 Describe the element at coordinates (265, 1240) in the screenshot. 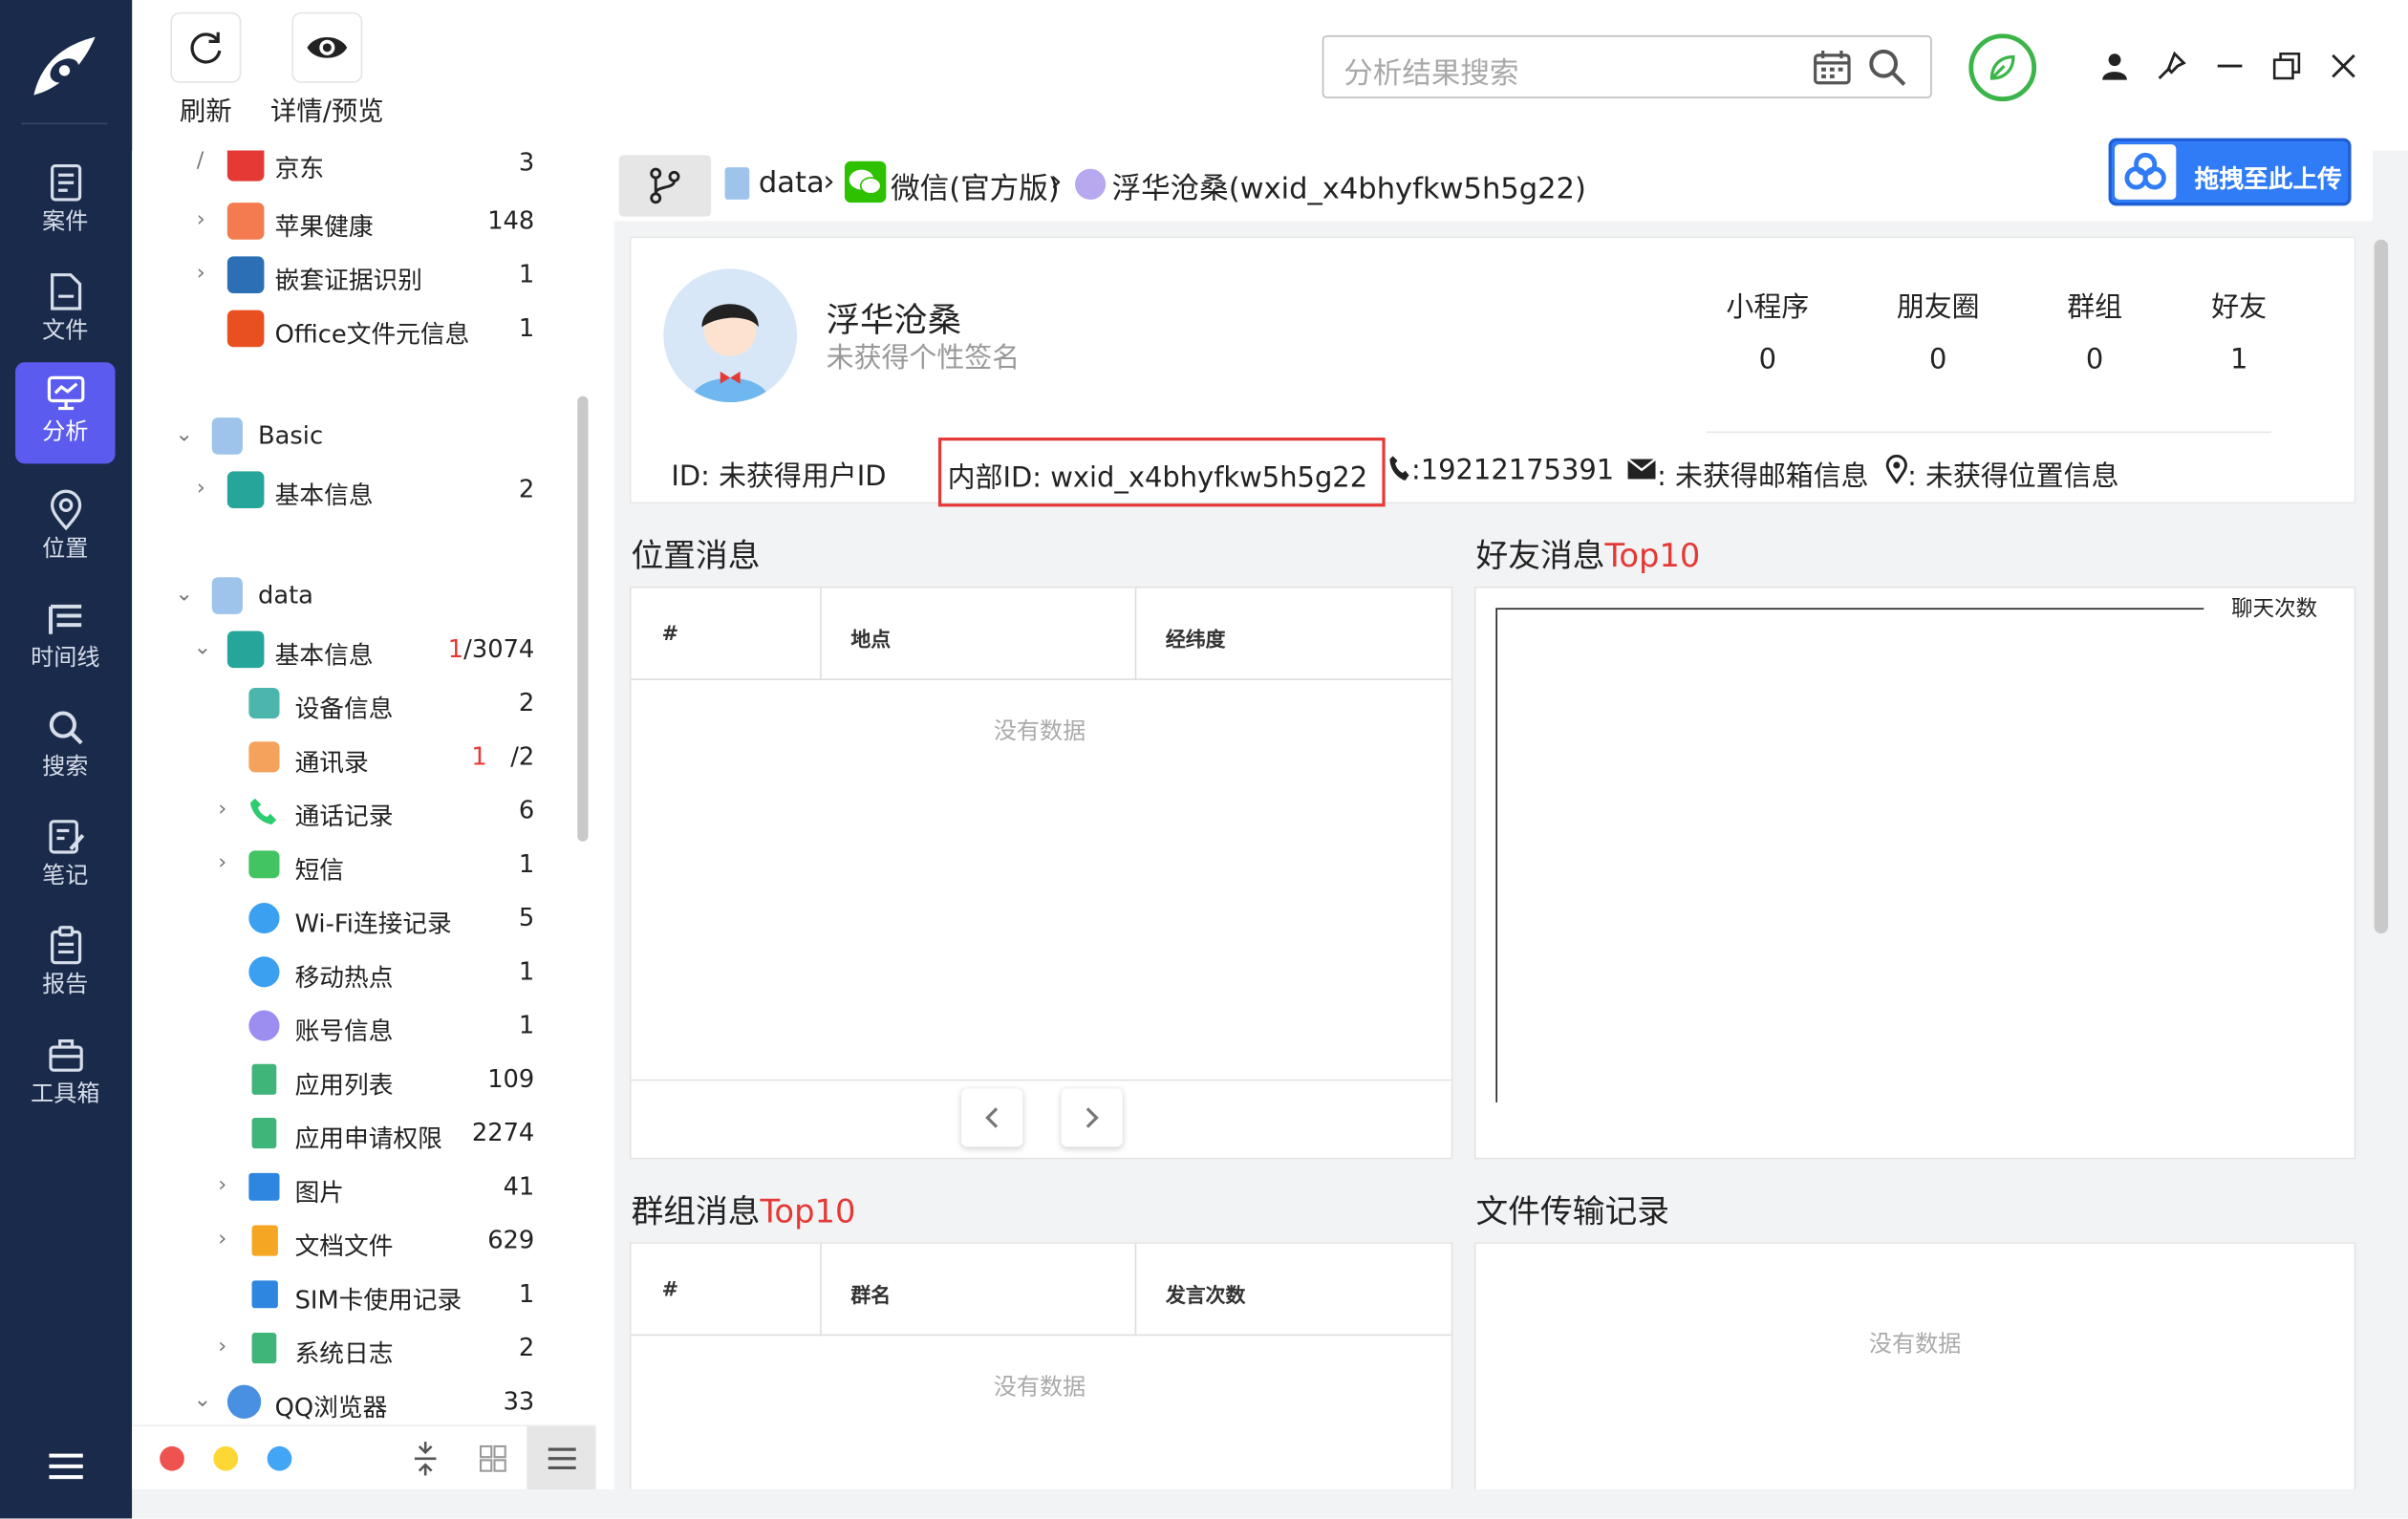

I see `document-icon` at that location.